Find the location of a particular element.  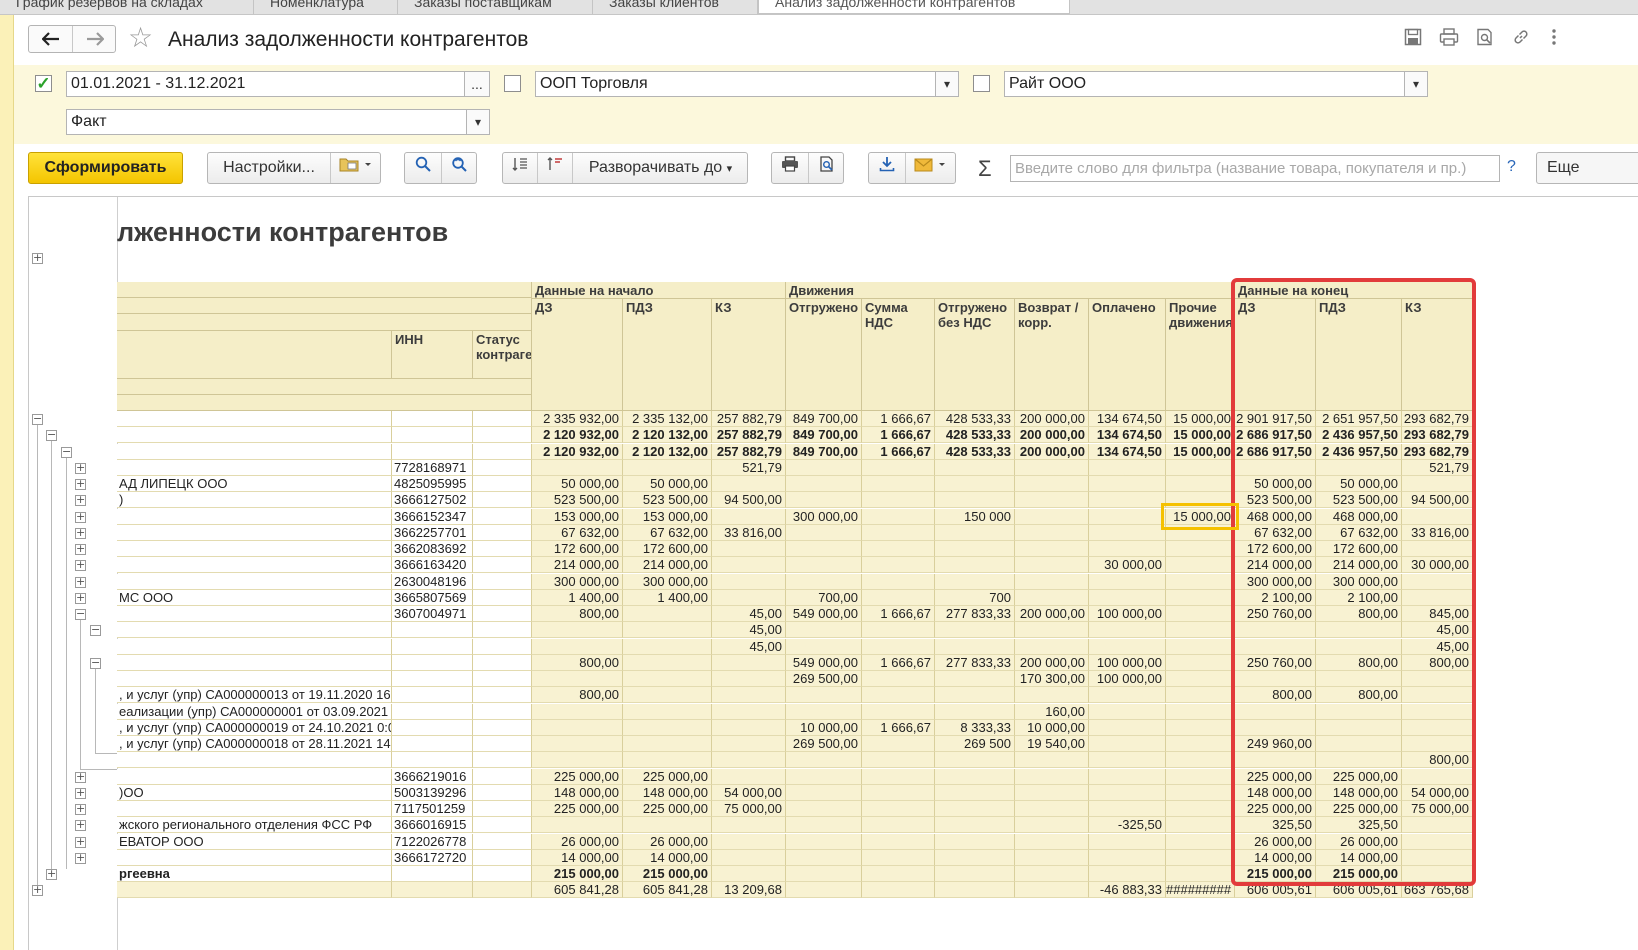

row-pdz-cell: 523 500,00 is located at coordinates (667, 500).